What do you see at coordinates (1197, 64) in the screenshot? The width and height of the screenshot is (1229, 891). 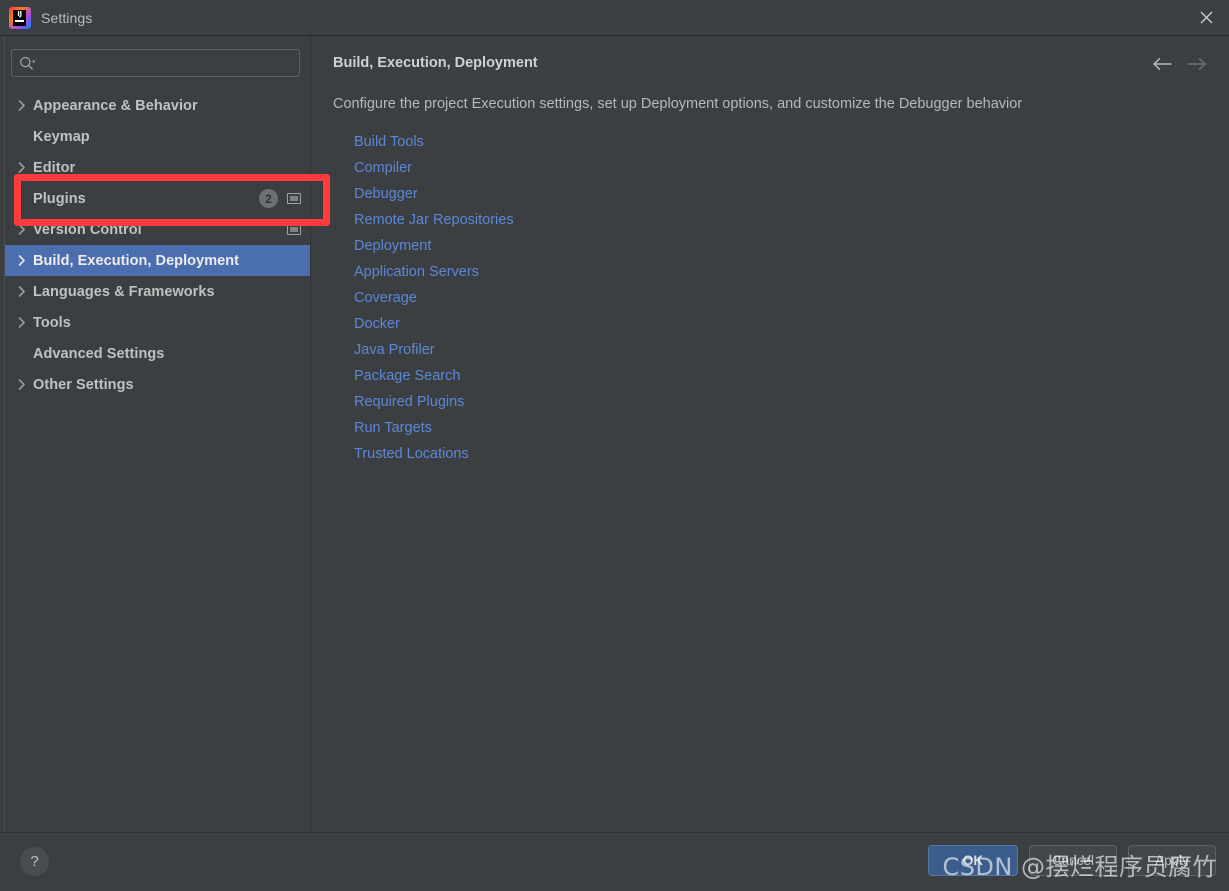 I see `arrow-right-icon` at bounding box center [1197, 64].